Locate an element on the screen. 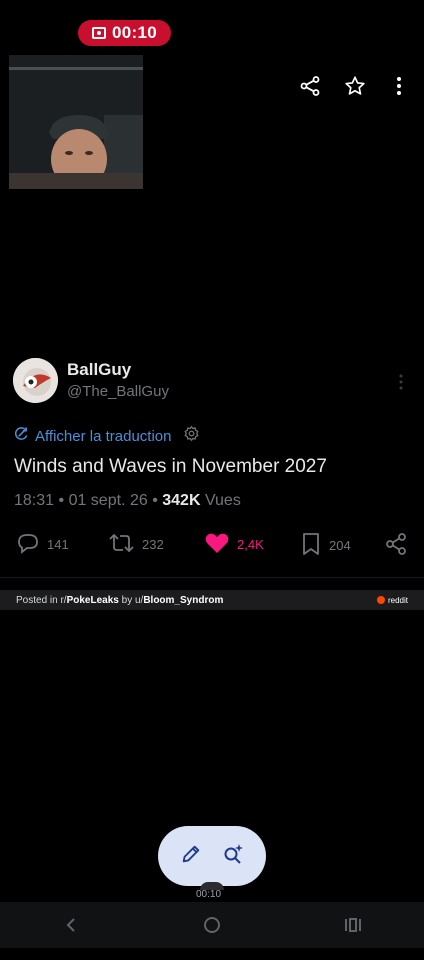 Image resolution: width=424 pixels, height=960 pixels. repost-count: 232 is located at coordinates (153, 544).